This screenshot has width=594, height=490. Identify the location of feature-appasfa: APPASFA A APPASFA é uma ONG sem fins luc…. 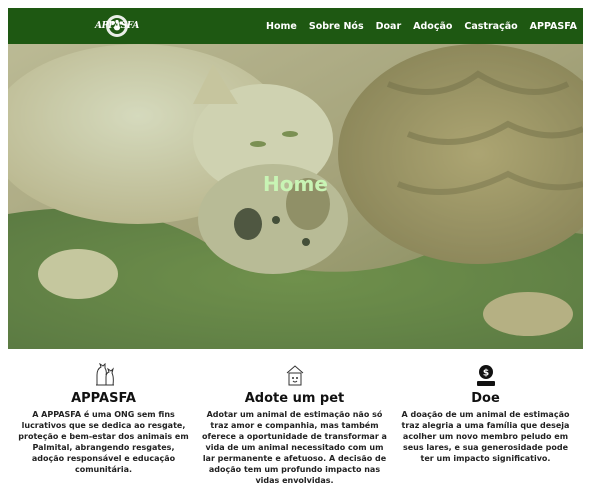
(103, 416).